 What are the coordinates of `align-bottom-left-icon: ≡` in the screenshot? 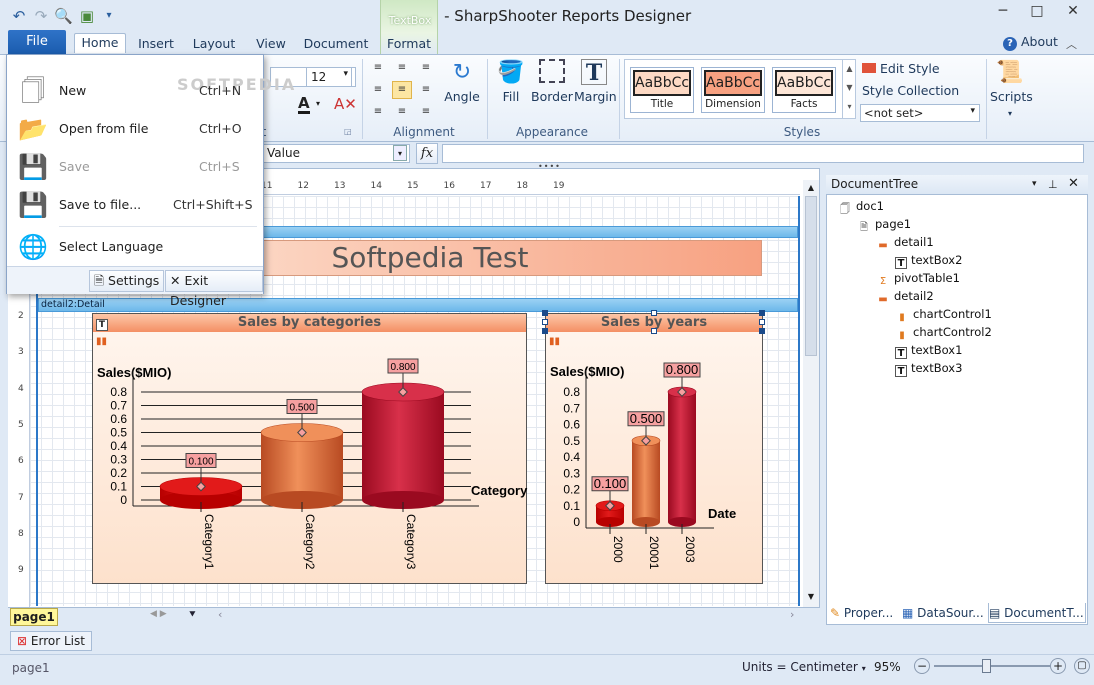 It's located at (378, 112).